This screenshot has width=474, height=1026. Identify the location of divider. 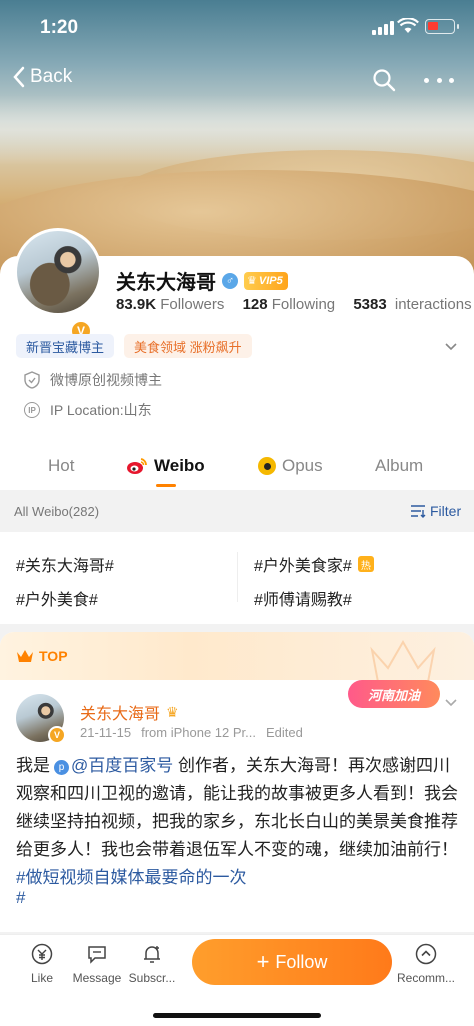
(237, 577).